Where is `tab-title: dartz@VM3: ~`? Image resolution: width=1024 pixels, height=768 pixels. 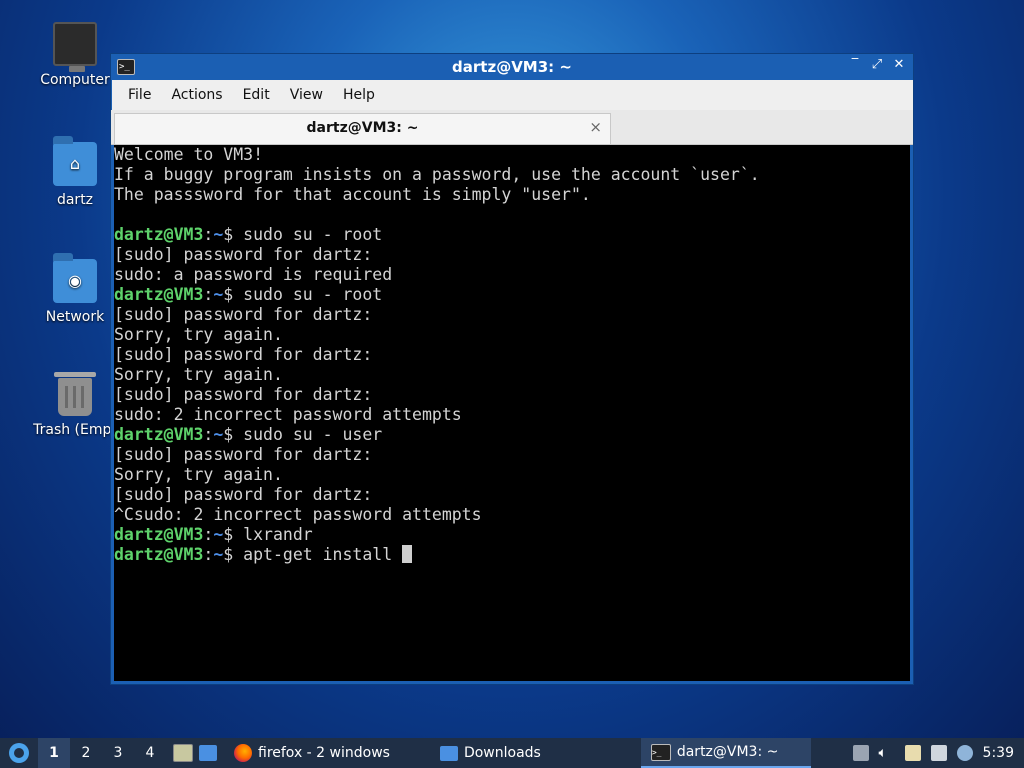
tab-title: dartz@VM3: ~ is located at coordinates (362, 128).